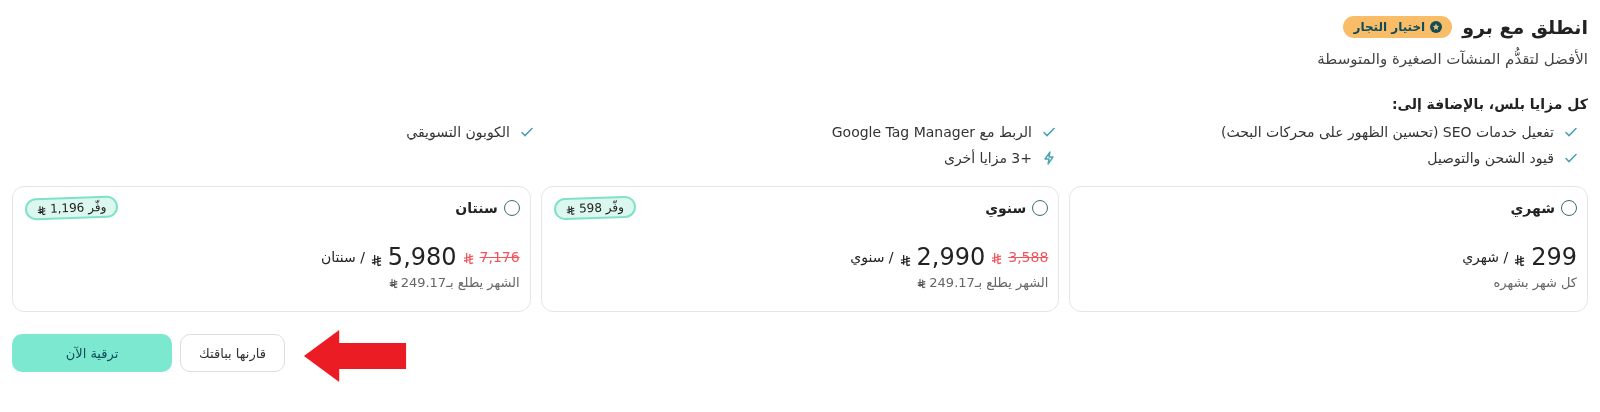 Image resolution: width=1600 pixels, height=412 pixels. What do you see at coordinates (931, 132) in the screenshot?
I see `feature-text: الربط مع Google Tag Manager` at bounding box center [931, 132].